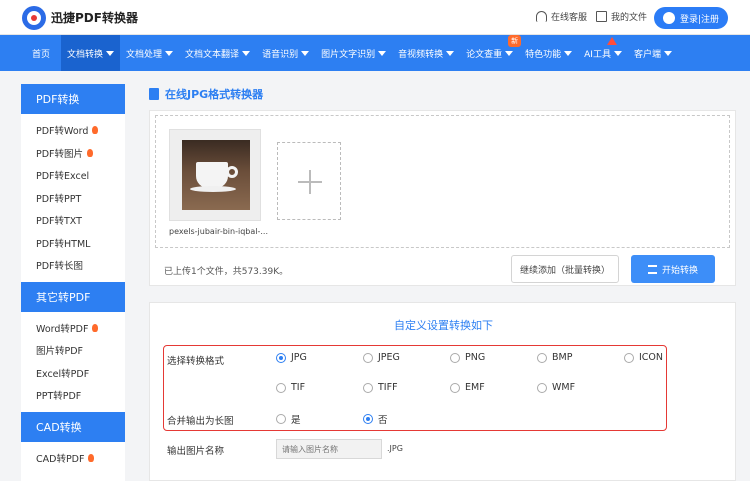  I want to click on nav-item: 音视频转换, so click(426, 53).